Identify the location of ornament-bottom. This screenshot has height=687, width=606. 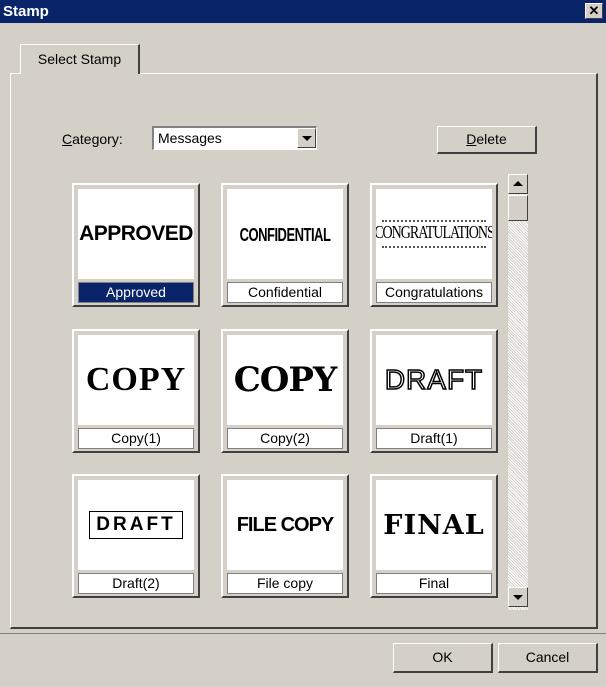
(434, 247).